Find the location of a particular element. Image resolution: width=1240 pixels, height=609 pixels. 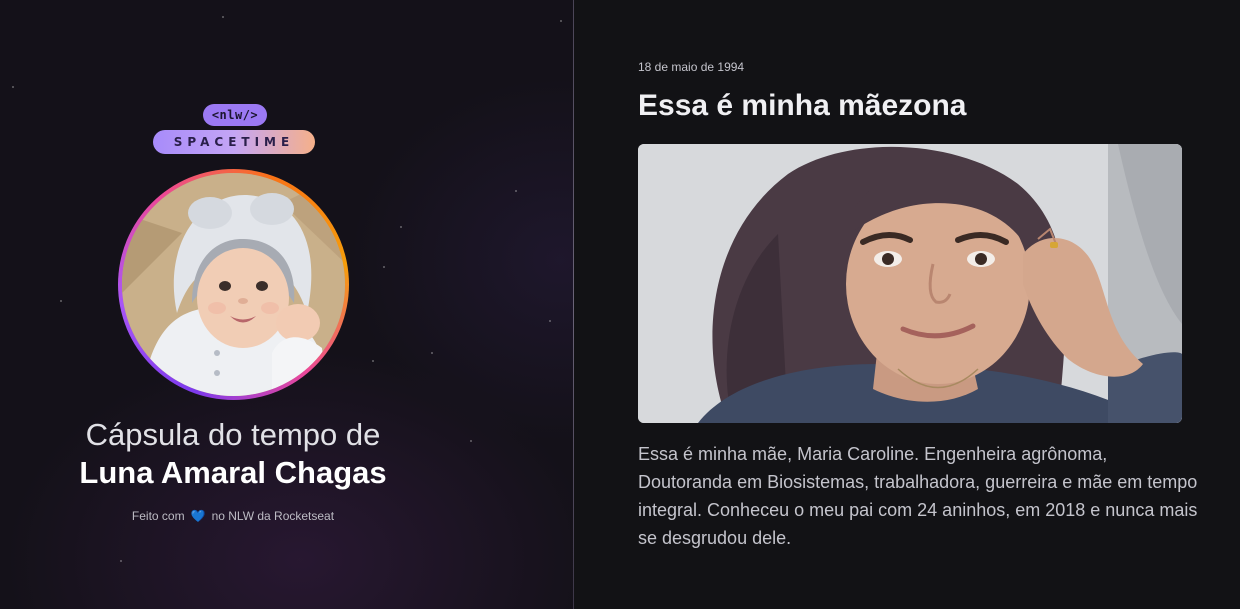

spacetime-logo: <nlw/> SPACETIME is located at coordinates (234, 129).